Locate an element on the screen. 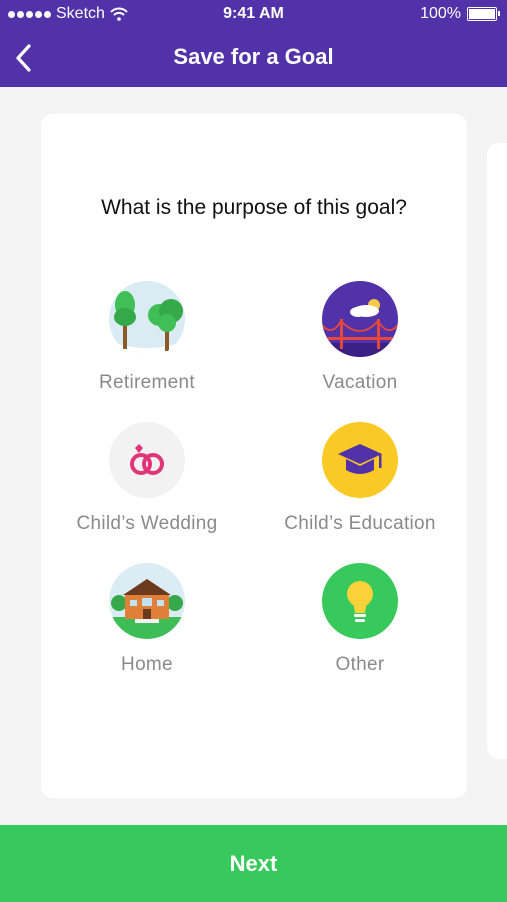 This screenshot has width=507, height=902. nav-bar: Save for a Goal is located at coordinates (253, 58).